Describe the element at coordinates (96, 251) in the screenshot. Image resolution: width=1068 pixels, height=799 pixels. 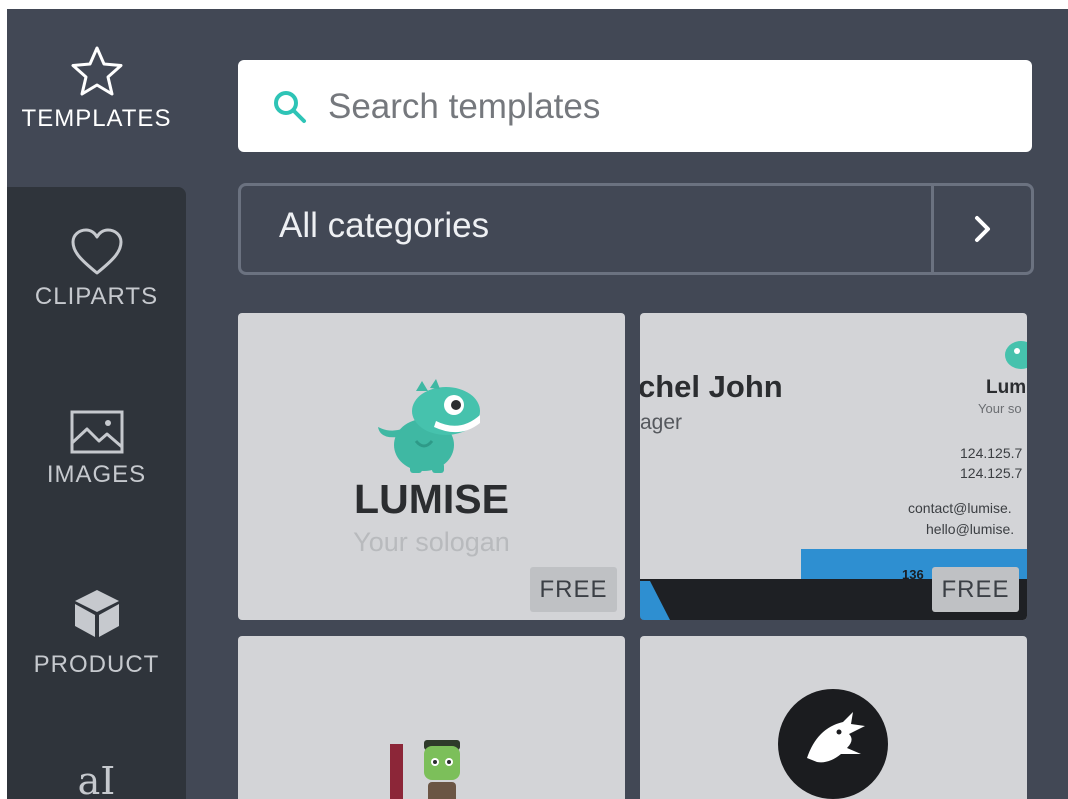
I see `heart-icon` at that location.